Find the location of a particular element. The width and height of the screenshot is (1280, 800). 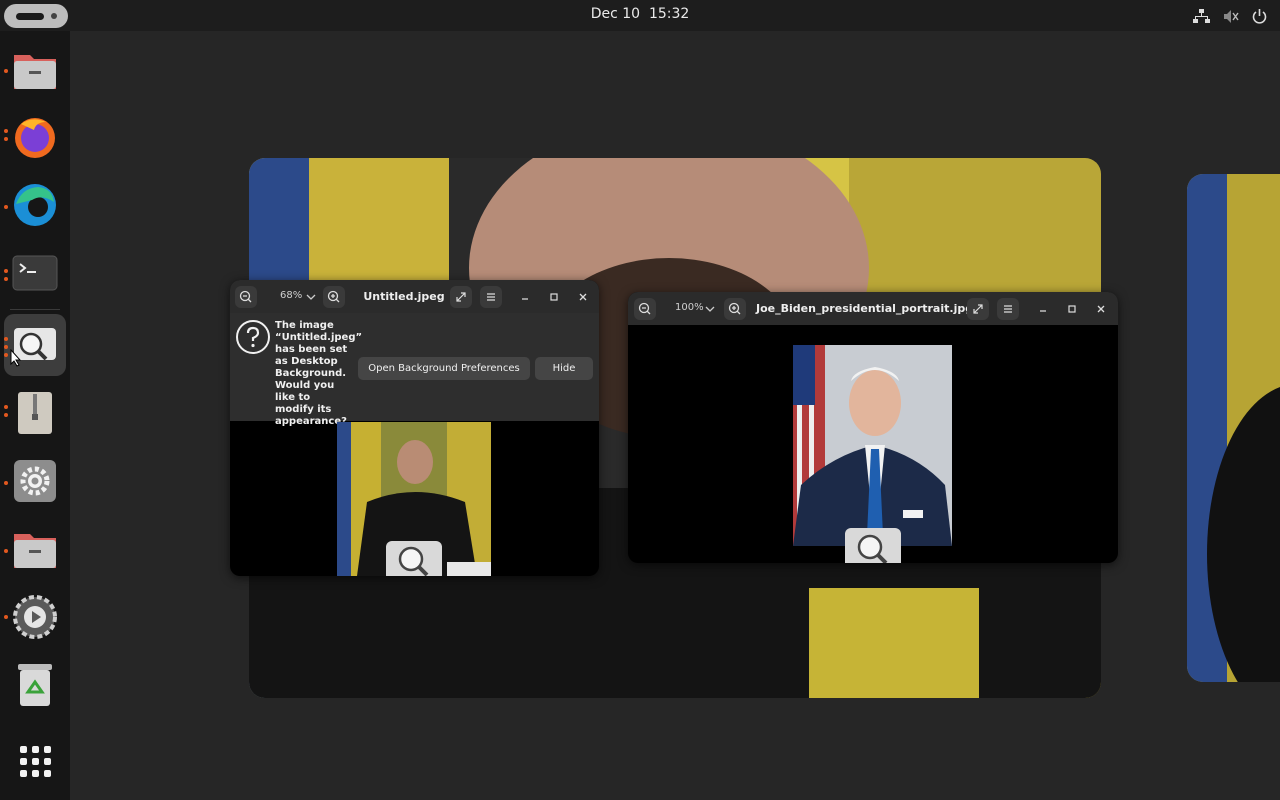

hide-button: Hide is located at coordinates (564, 368).